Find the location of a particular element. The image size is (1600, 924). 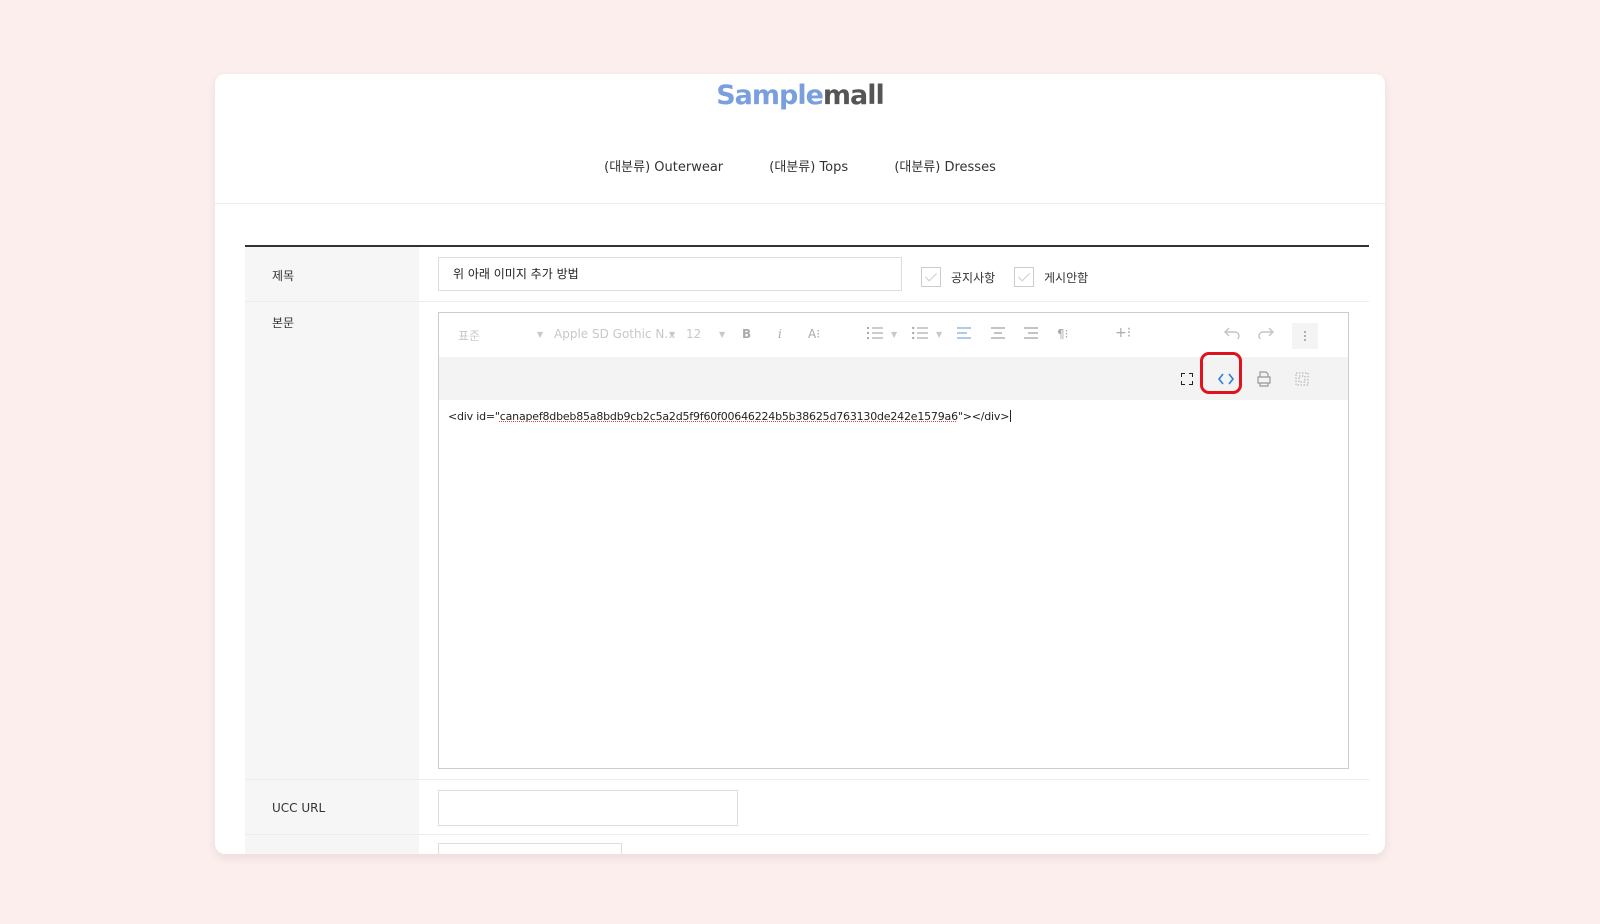

align-center-icon is located at coordinates (998, 334).